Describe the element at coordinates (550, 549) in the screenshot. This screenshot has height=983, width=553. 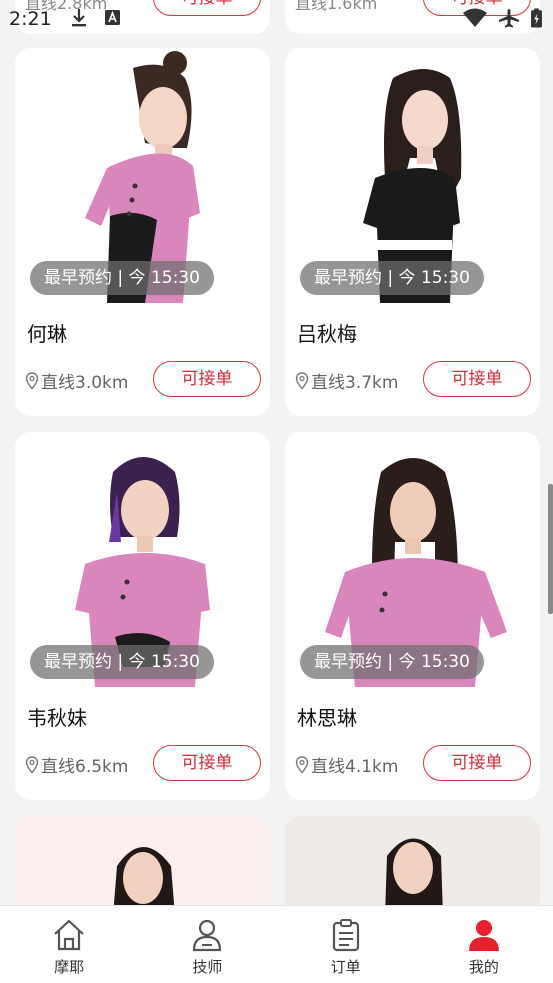
I see `scrollbar-thumb` at that location.